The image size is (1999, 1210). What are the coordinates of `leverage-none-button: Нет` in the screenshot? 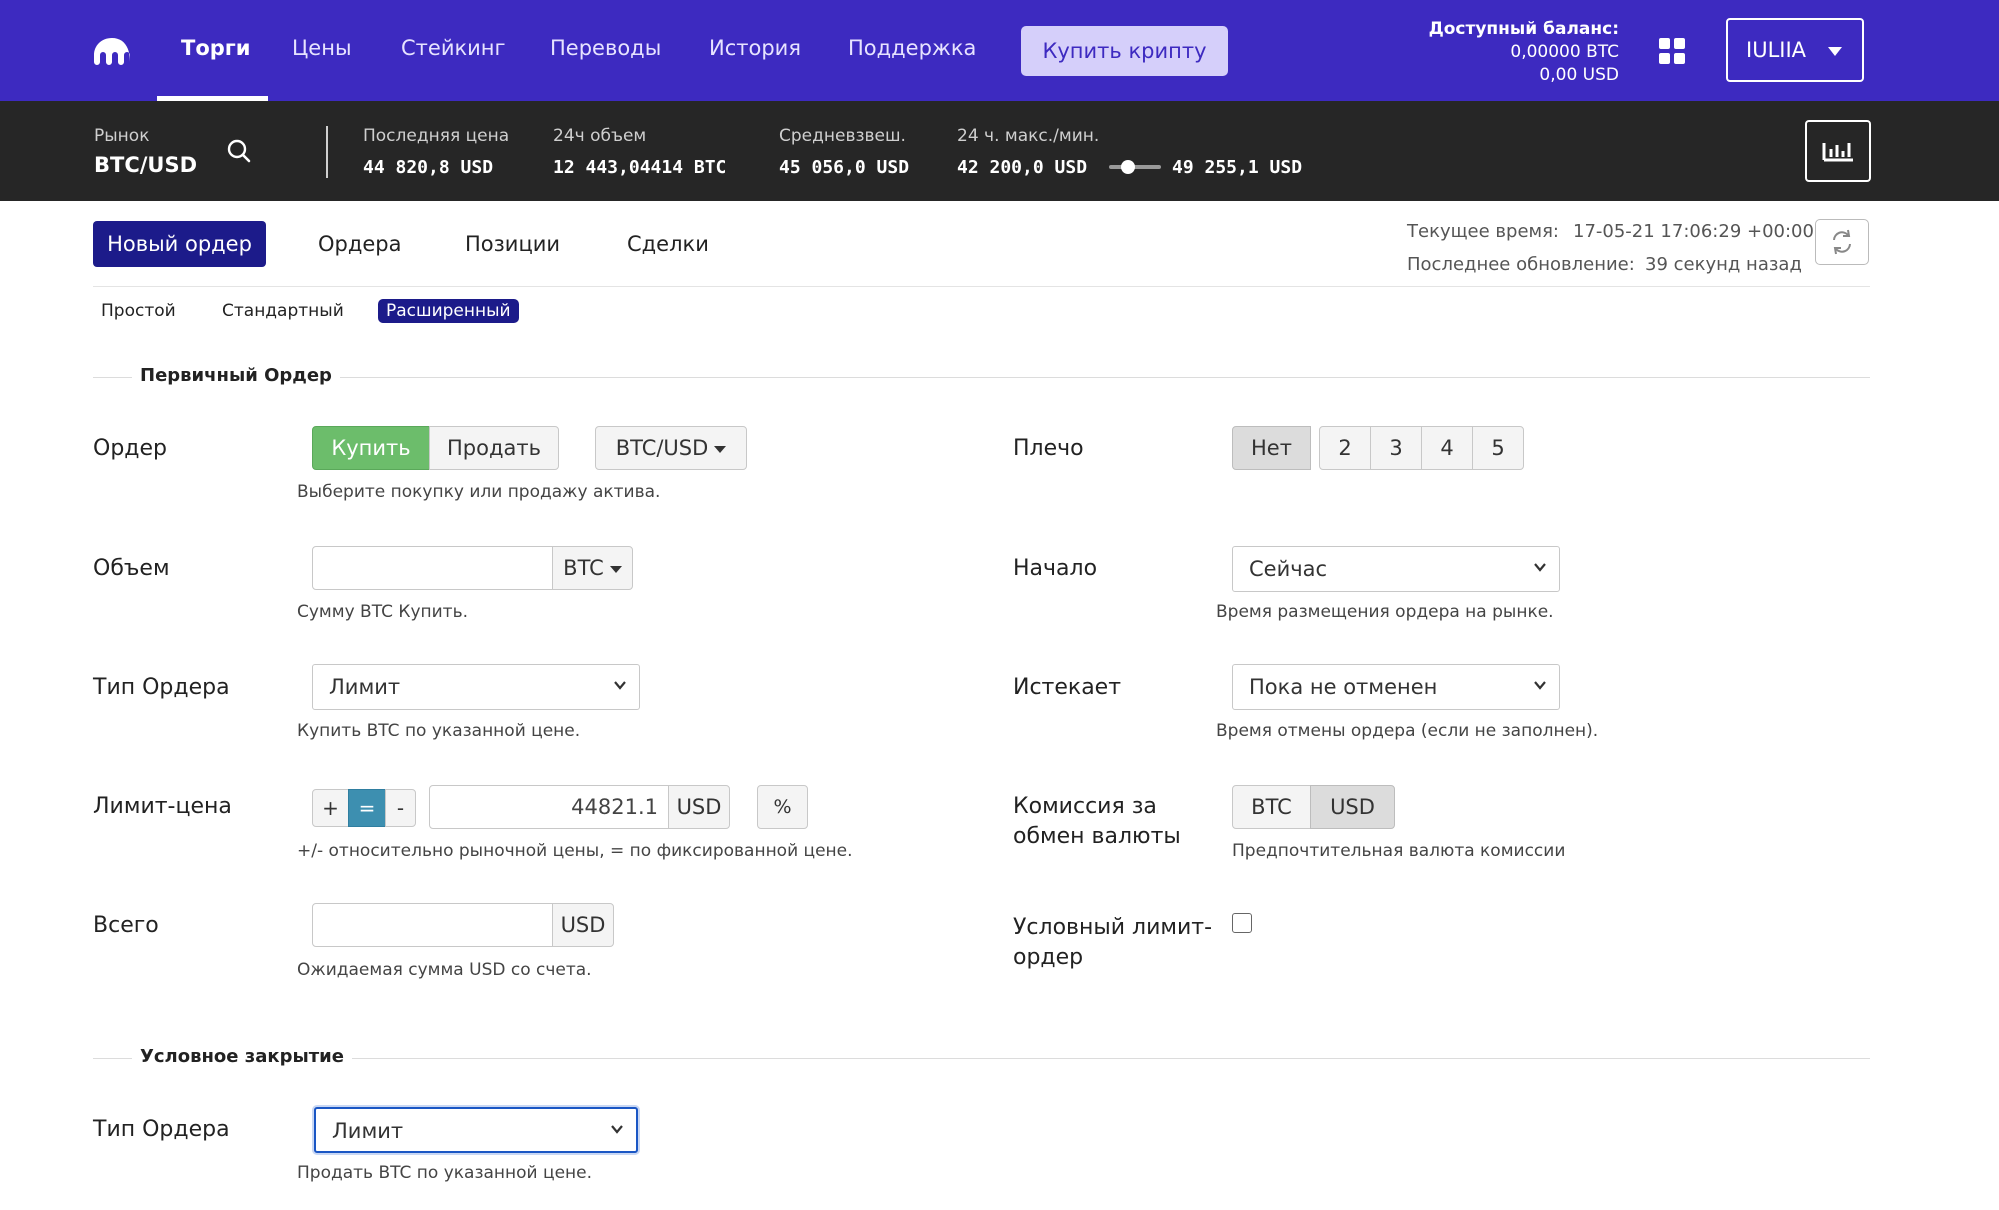 It's located at (1271, 448).